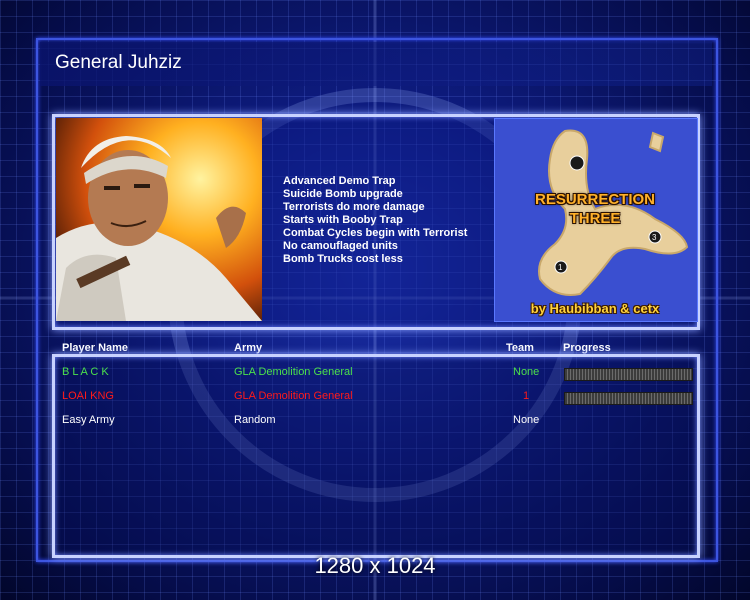 The height and width of the screenshot is (600, 750). I want to click on player-name: B L A C K, so click(85, 372).